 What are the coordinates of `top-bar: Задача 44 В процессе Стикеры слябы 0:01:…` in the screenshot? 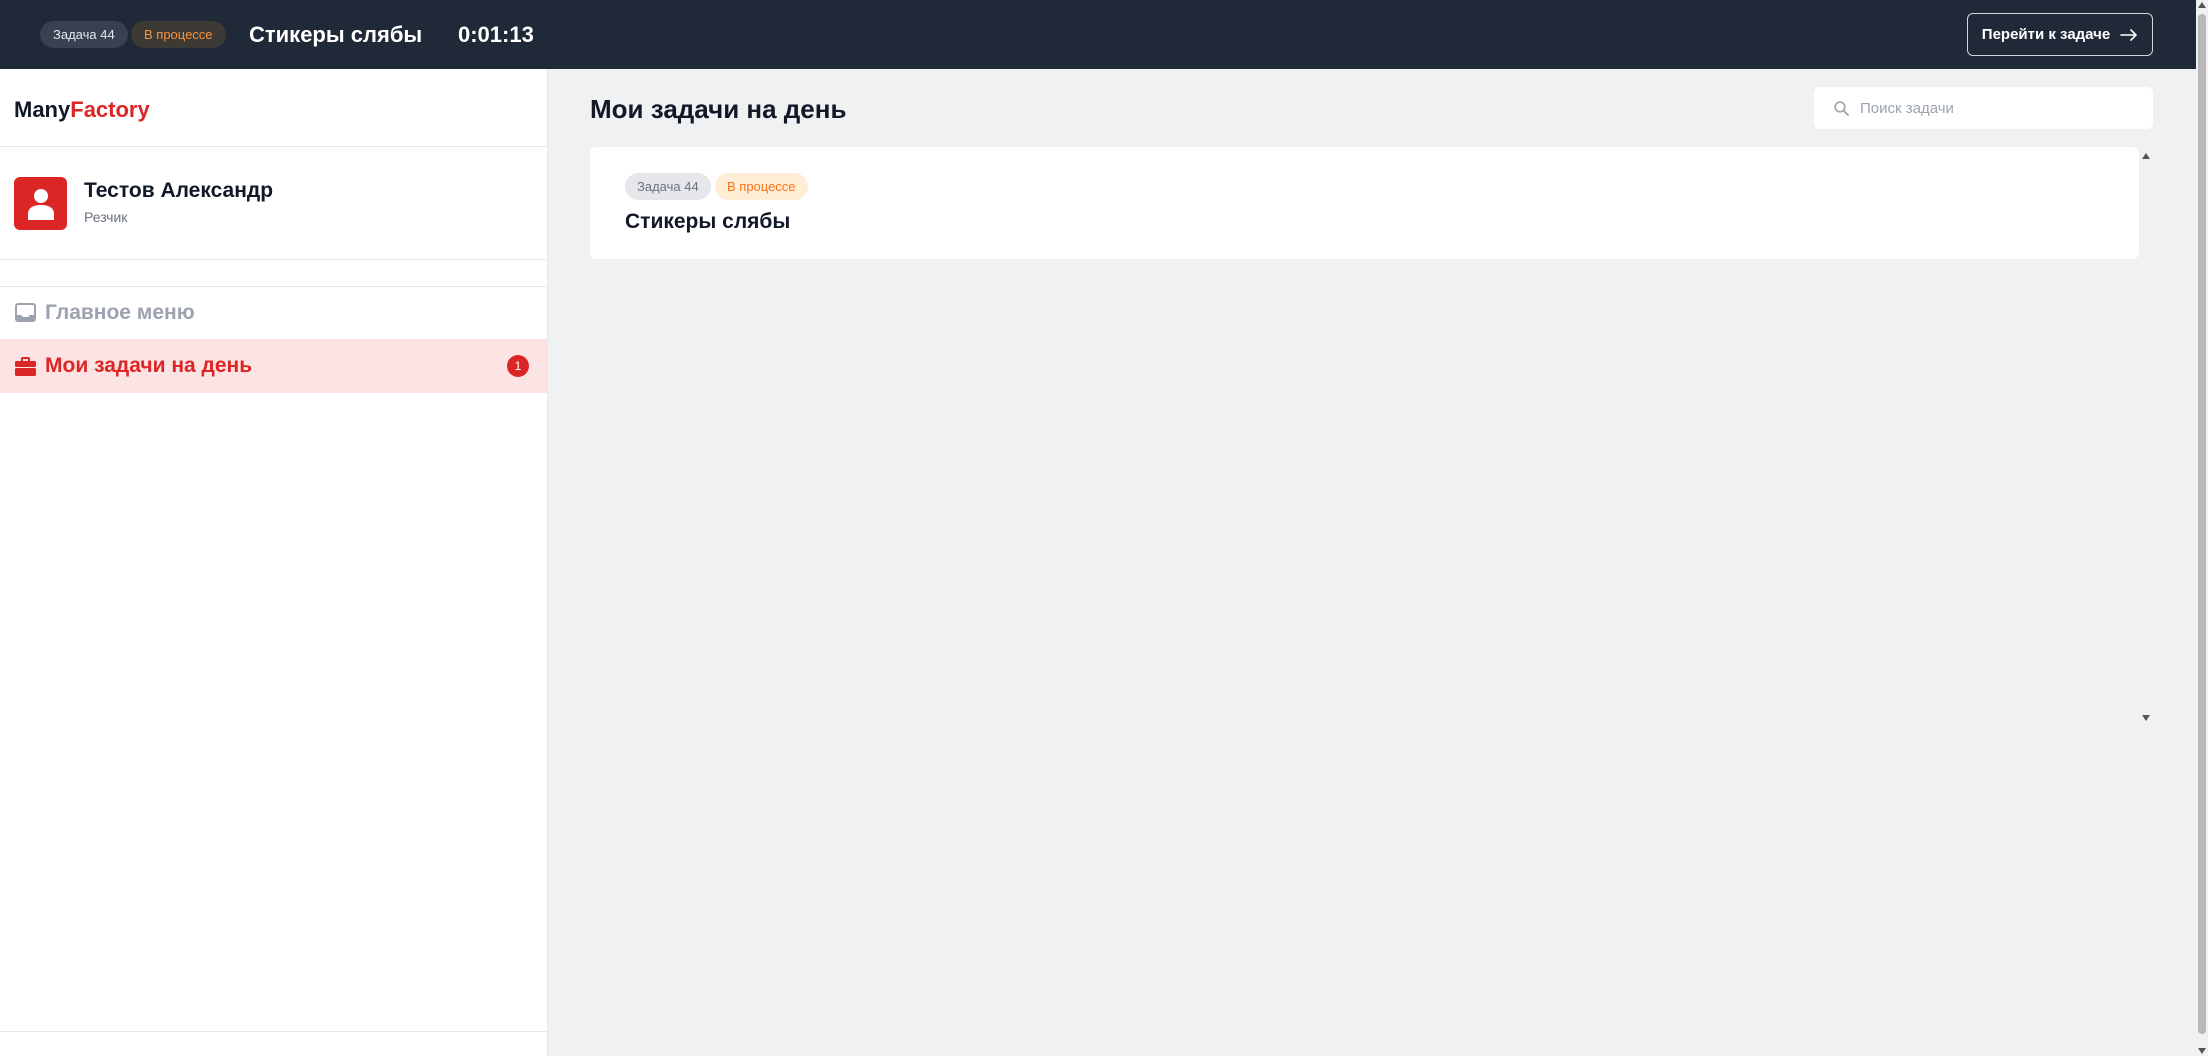 It's located at (1098, 34).